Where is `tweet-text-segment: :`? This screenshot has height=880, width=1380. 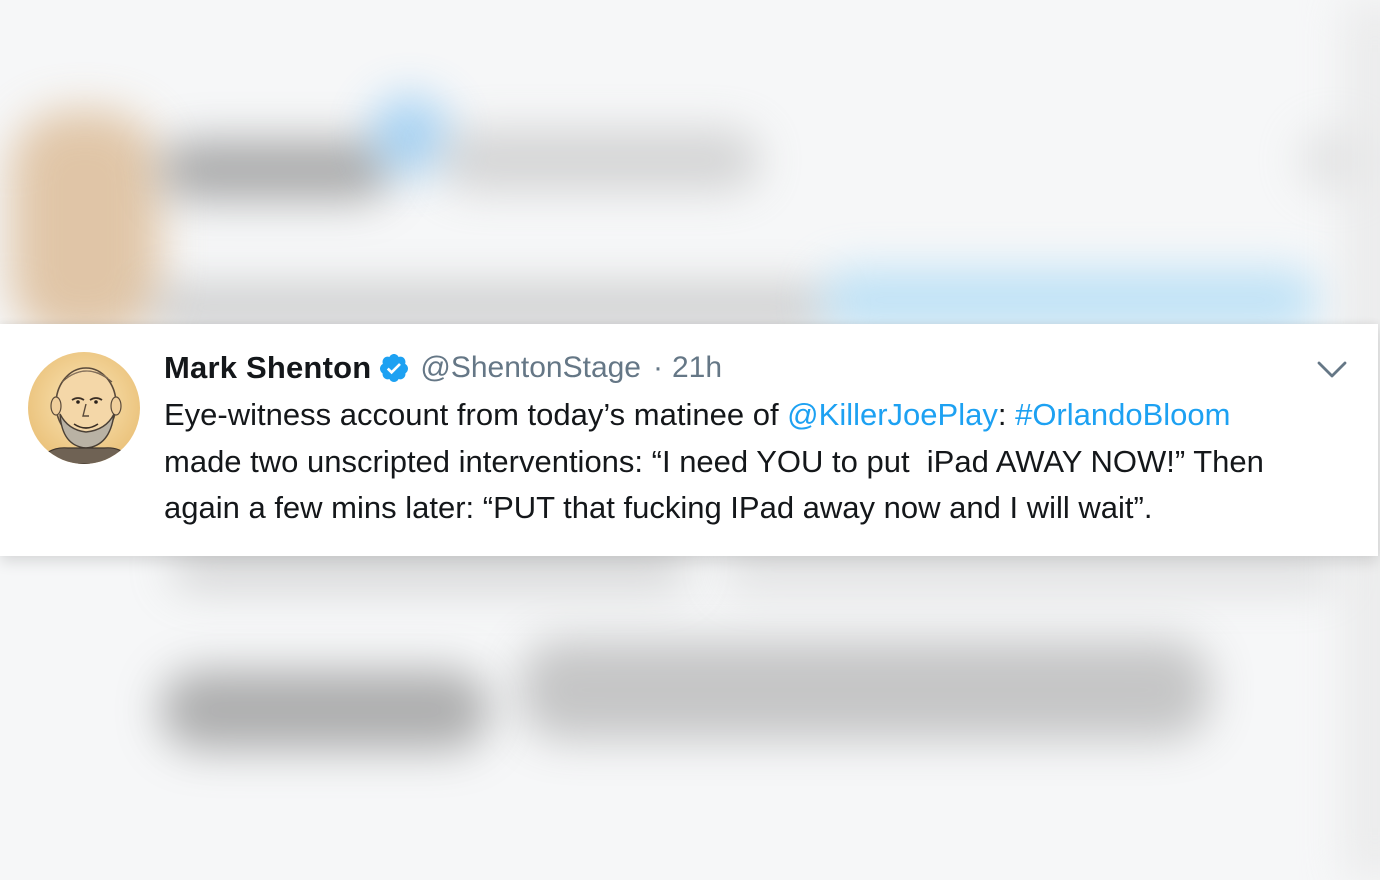
tweet-text-segment: : is located at coordinates (1006, 414).